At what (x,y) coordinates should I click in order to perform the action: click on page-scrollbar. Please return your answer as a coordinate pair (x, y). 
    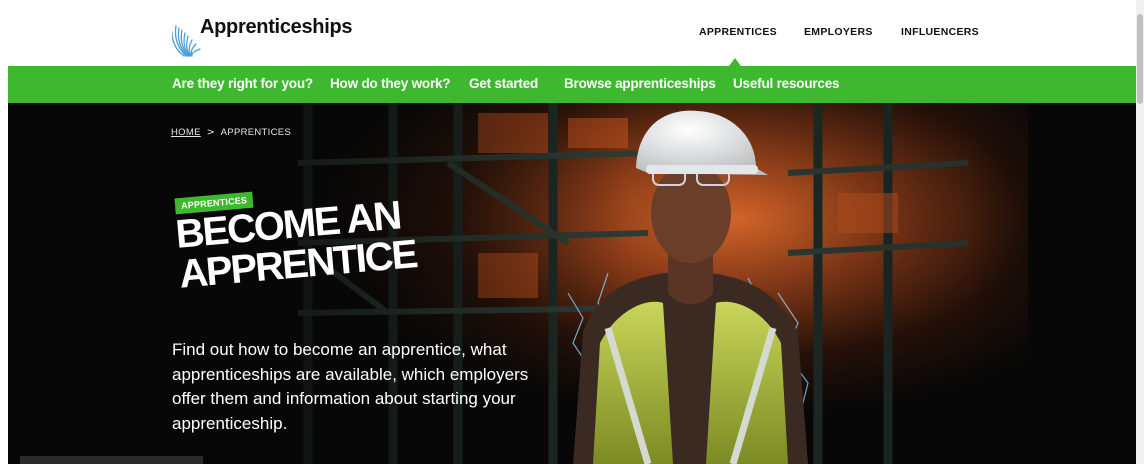
    Looking at the image, I should click on (1140, 232).